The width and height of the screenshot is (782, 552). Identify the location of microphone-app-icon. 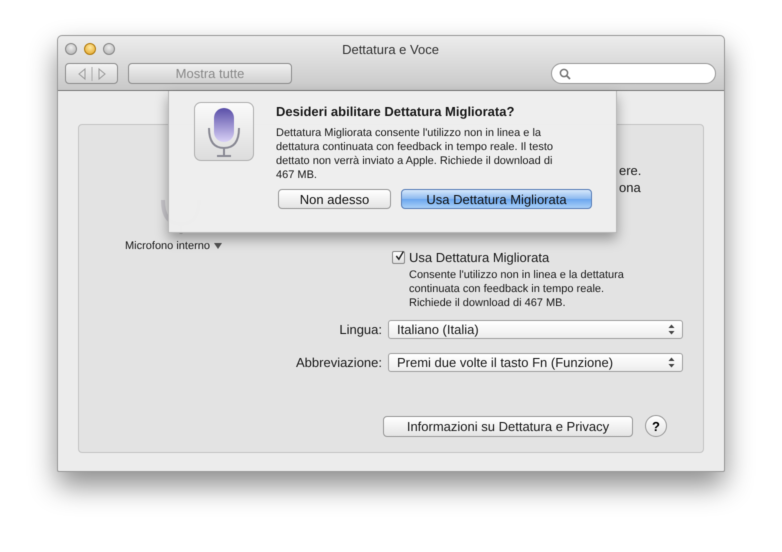
(224, 131).